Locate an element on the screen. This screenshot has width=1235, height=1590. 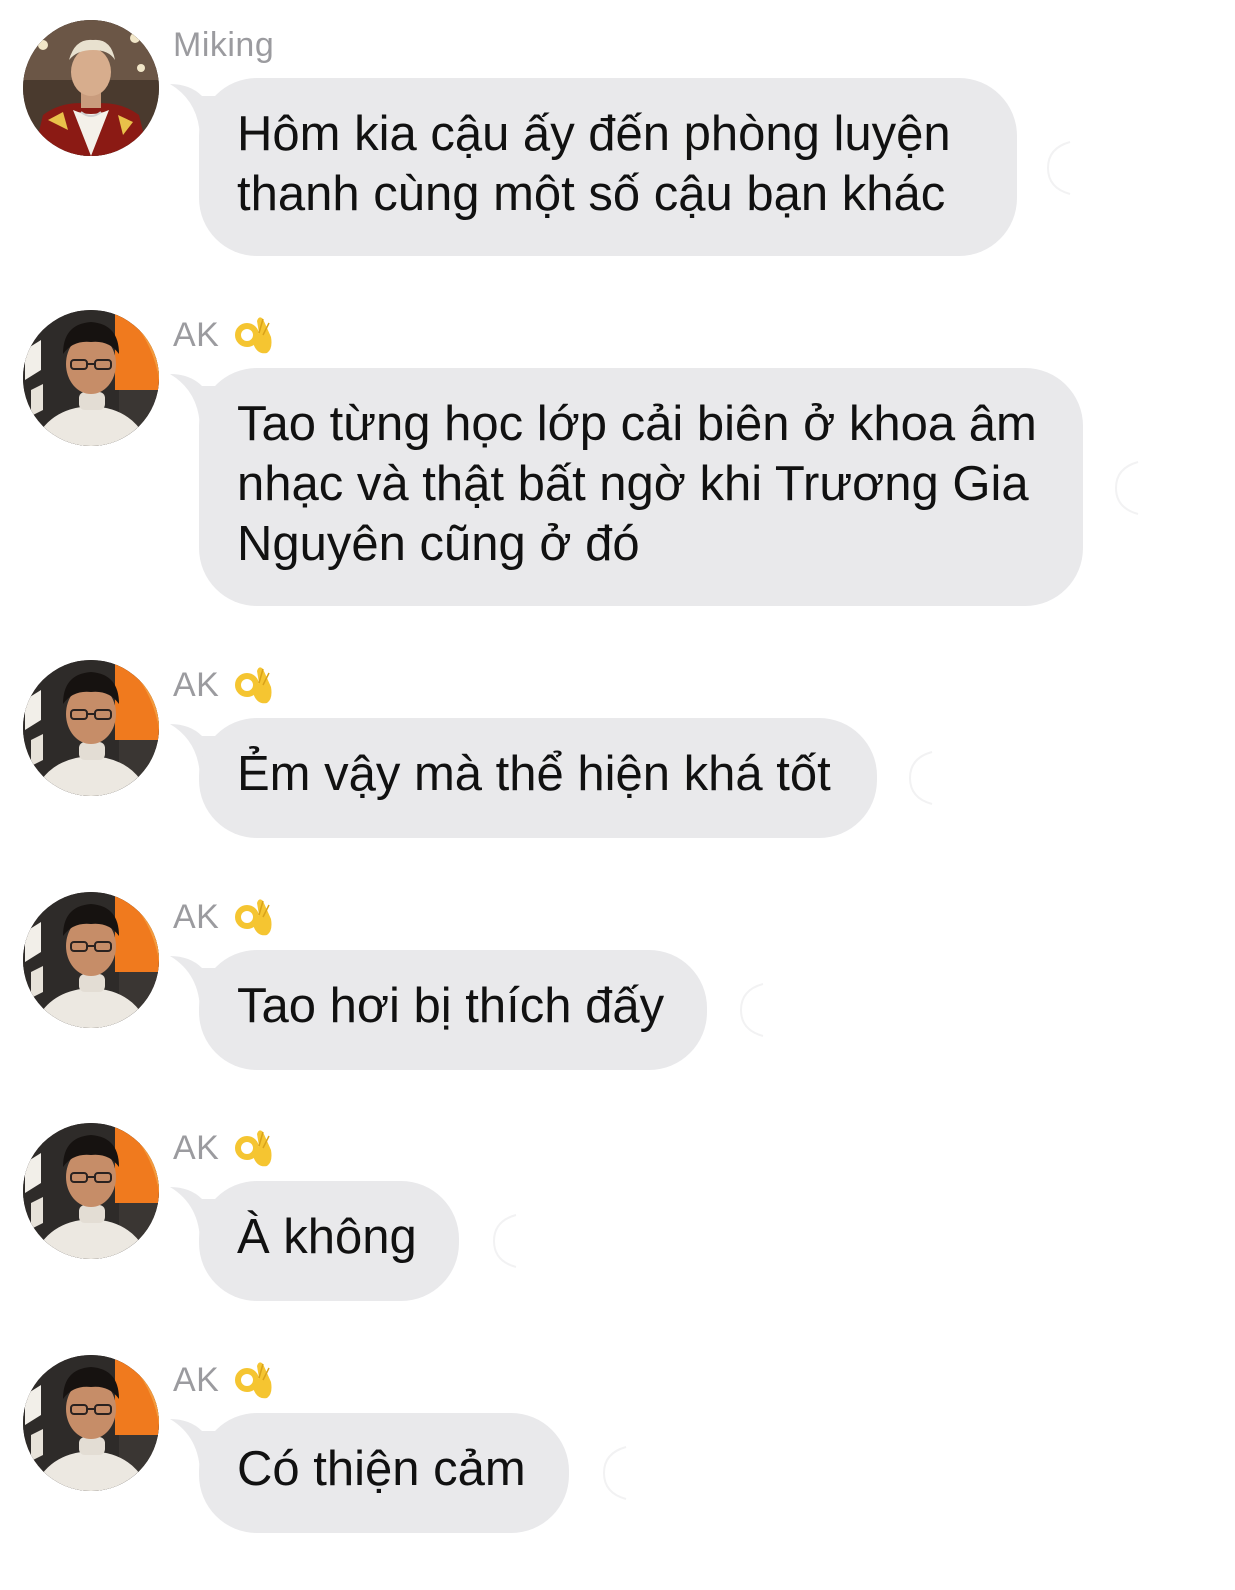
message-text: À không is located at coordinates (327, 1237).